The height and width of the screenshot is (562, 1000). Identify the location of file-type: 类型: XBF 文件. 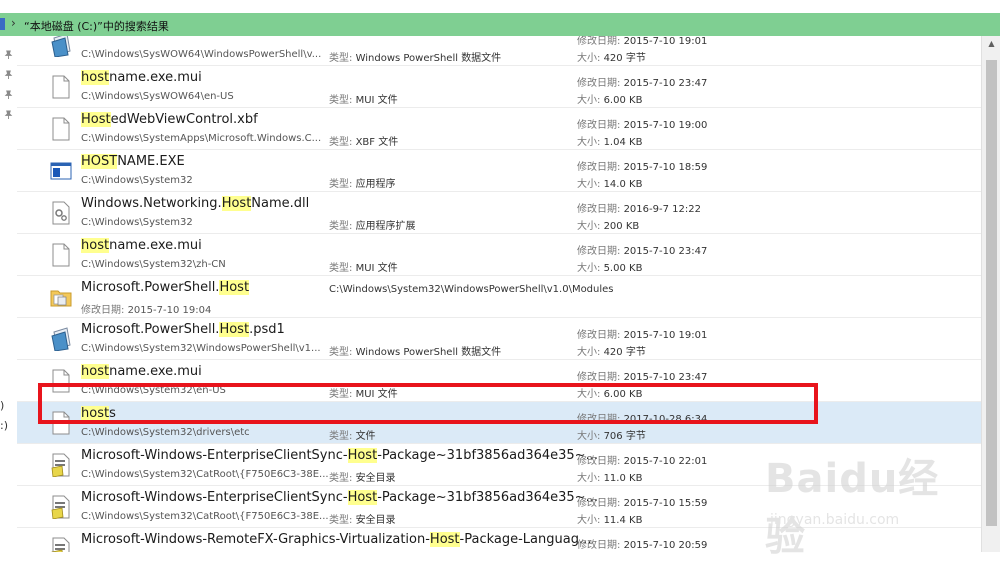
(363, 140).